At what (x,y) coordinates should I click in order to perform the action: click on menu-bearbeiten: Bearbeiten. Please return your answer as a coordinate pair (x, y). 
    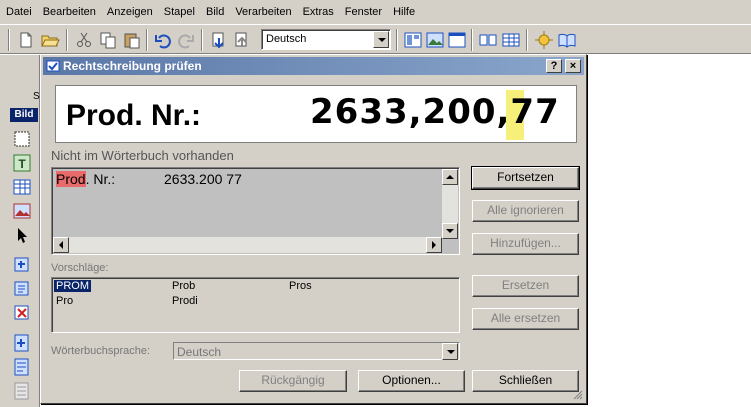
    Looking at the image, I should click on (69, 12).